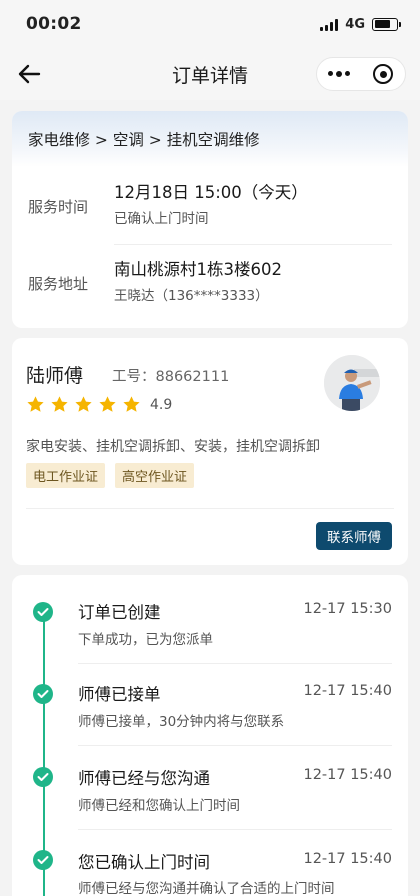 The width and height of the screenshot is (420, 896). What do you see at coordinates (352, 383) in the screenshot?
I see `master-avatar` at bounding box center [352, 383].